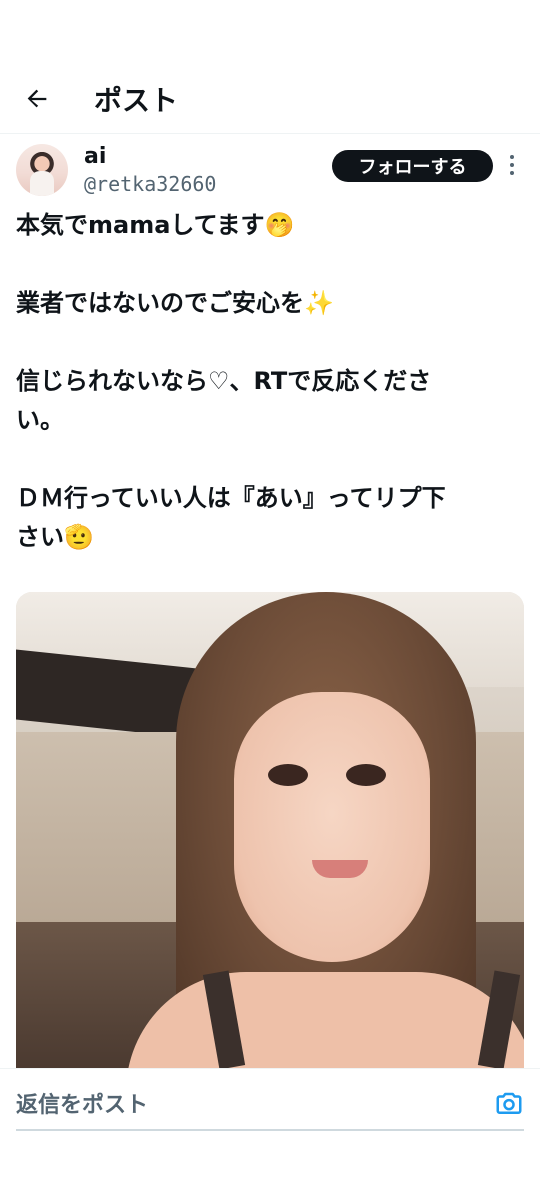 The image size is (540, 1200). What do you see at coordinates (231, 498) in the screenshot?
I see `post-text-line: ＤＭ行っていい人は『あい』ってリプ下` at bounding box center [231, 498].